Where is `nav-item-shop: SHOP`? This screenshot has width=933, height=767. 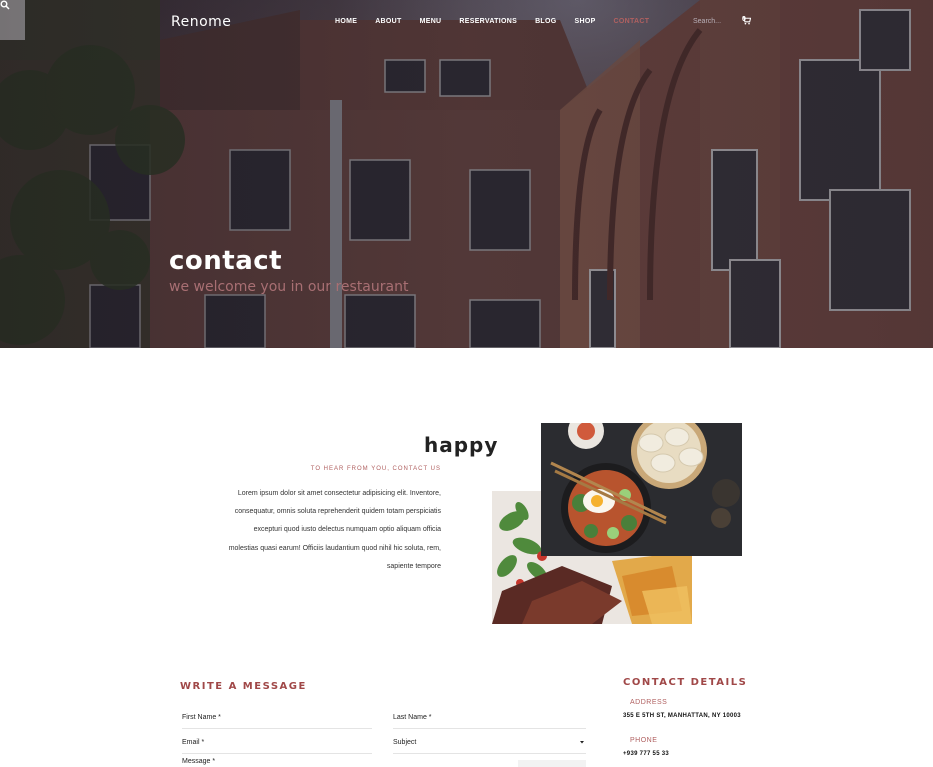
nav-item-shop: SHOP is located at coordinates (585, 21).